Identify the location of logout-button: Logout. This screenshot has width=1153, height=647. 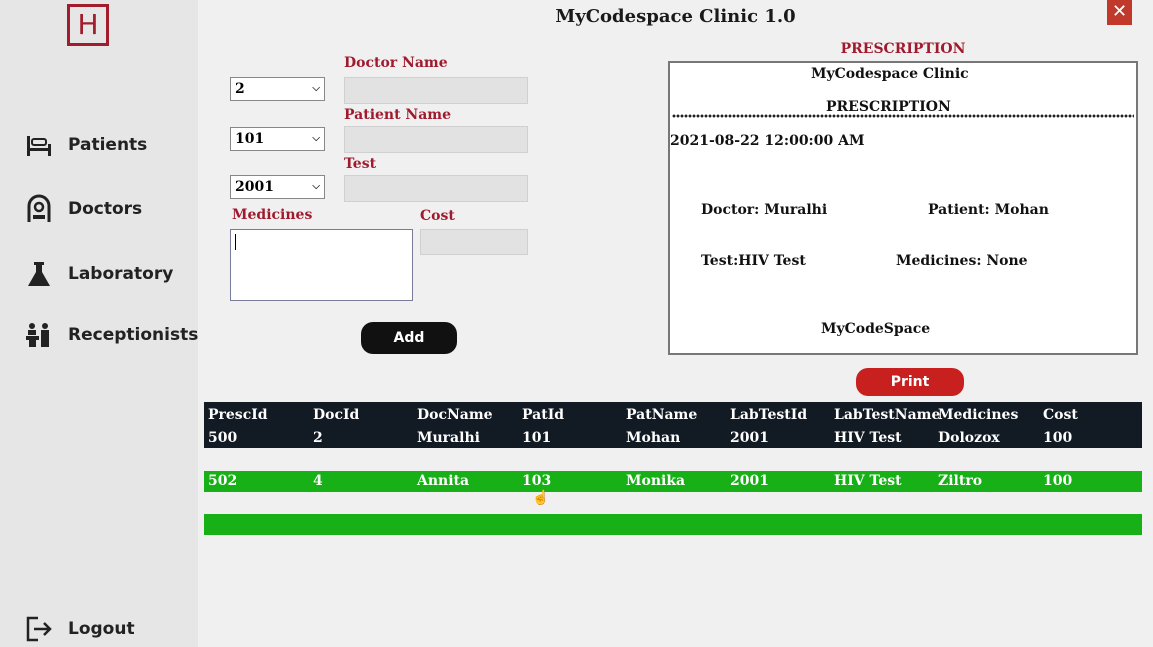
(79, 629).